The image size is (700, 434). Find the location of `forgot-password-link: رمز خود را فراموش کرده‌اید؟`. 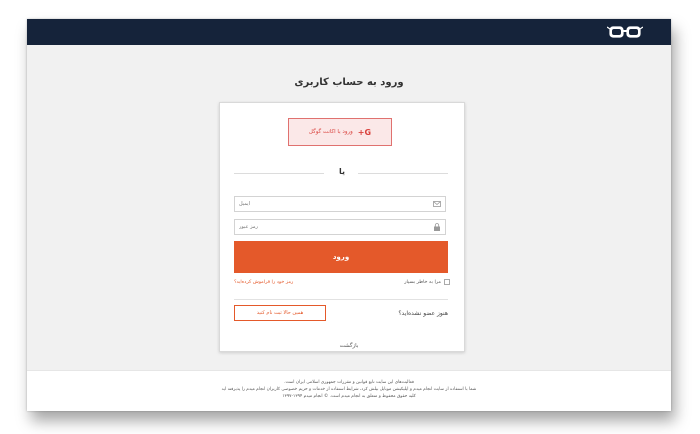

forgot-password-link: رمز خود را فراموش کرده‌اید؟ is located at coordinates (263, 282).